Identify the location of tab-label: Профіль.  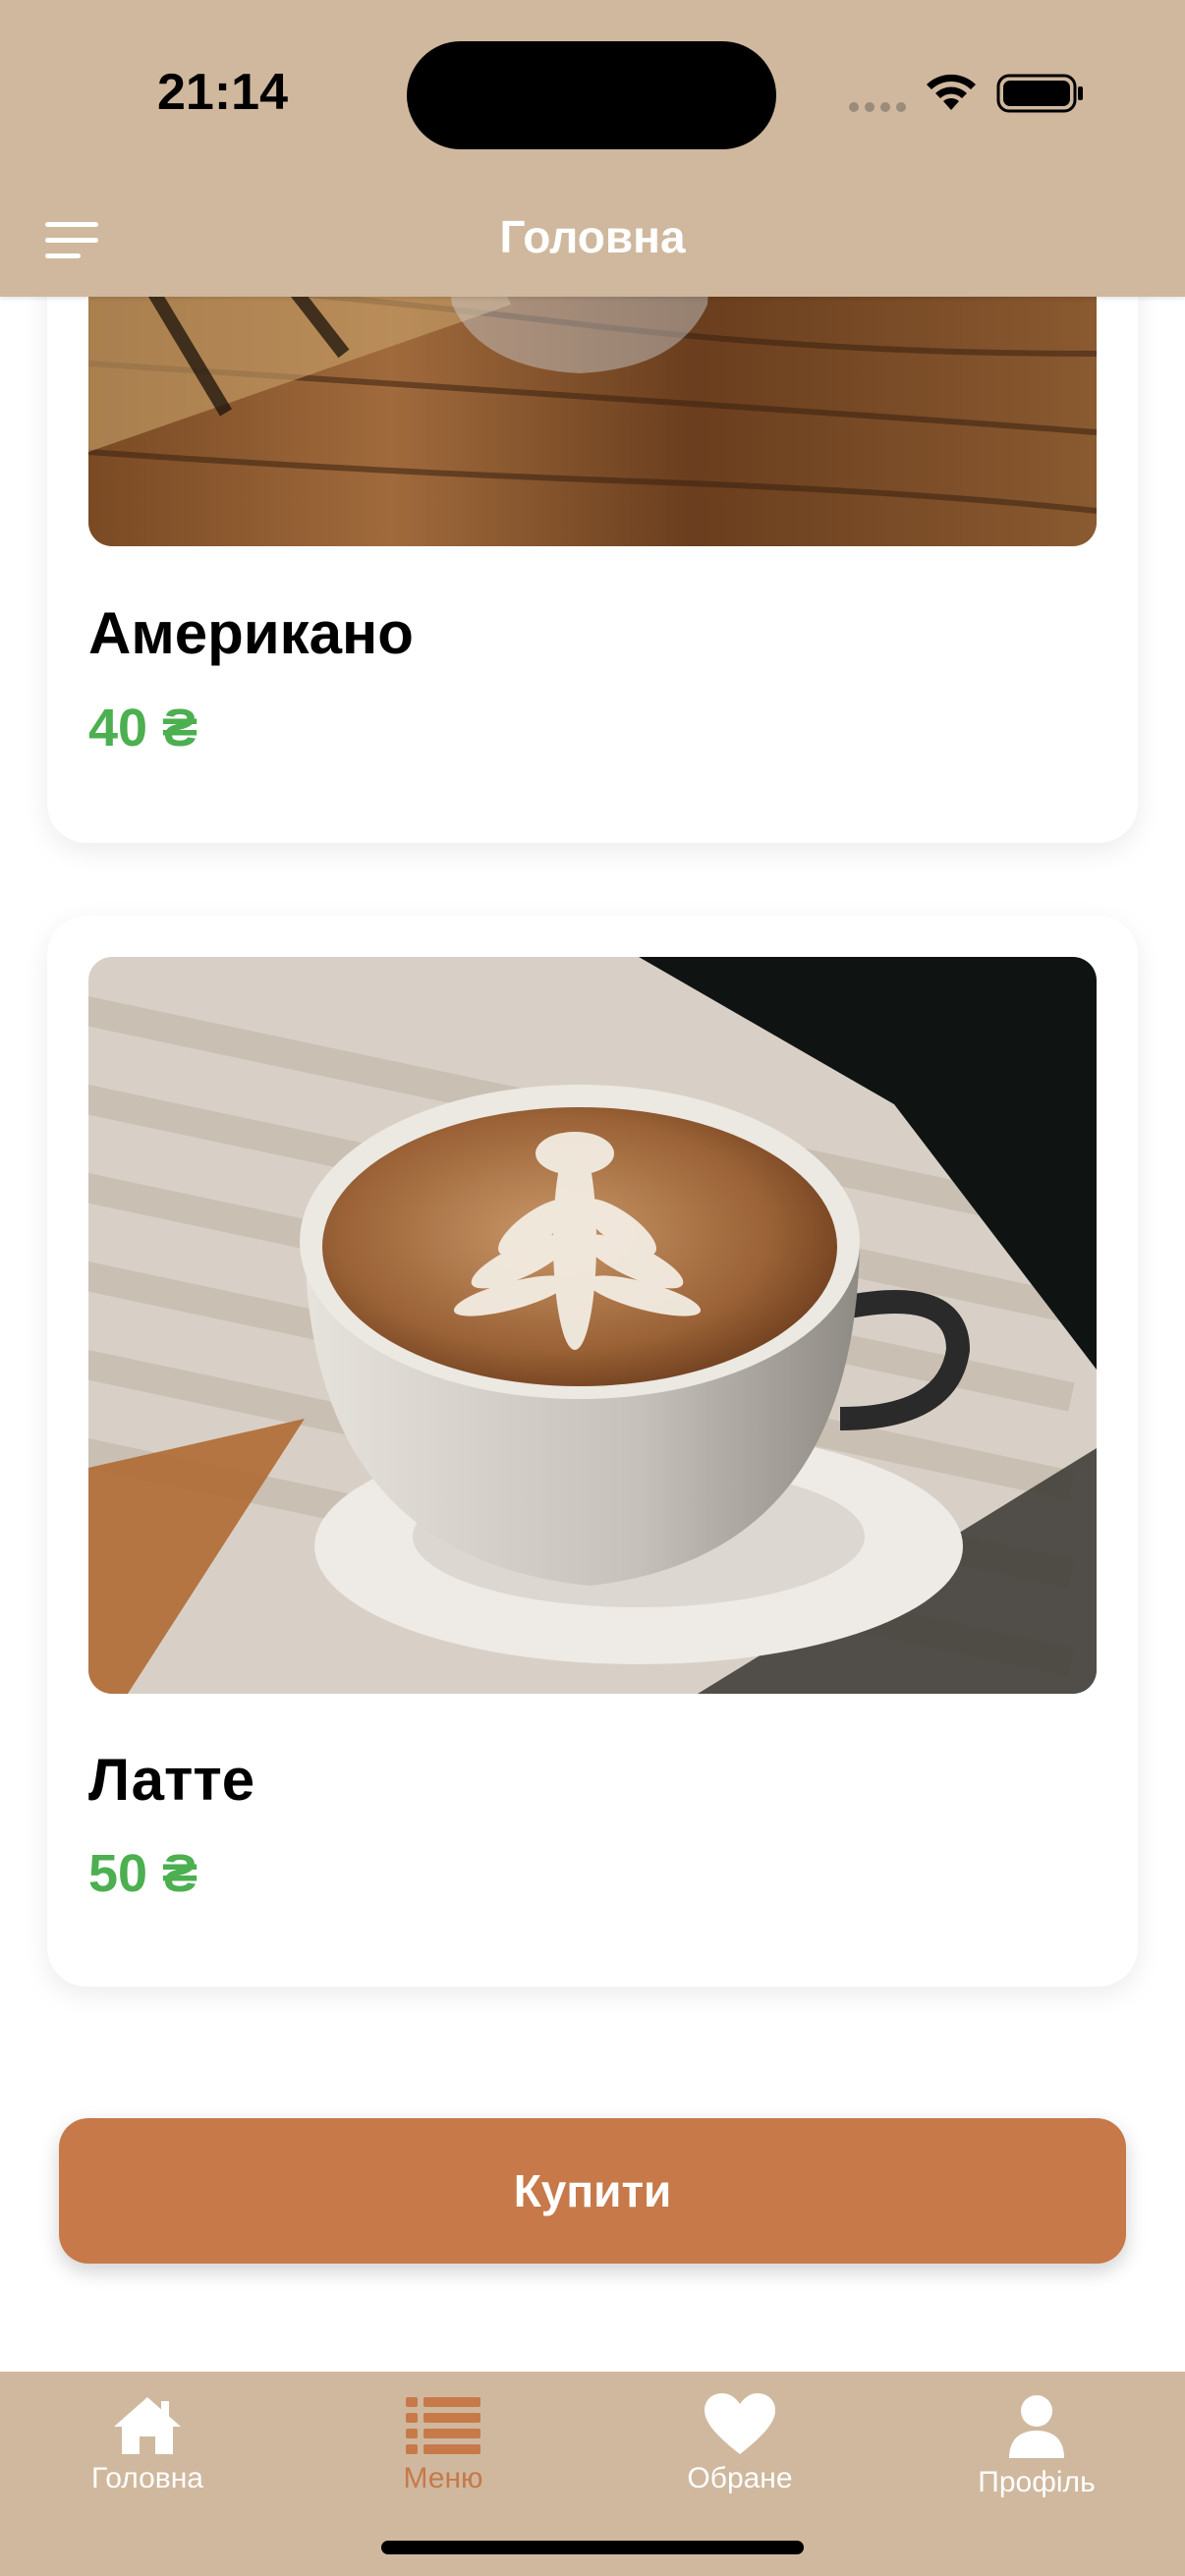
(1037, 2482).